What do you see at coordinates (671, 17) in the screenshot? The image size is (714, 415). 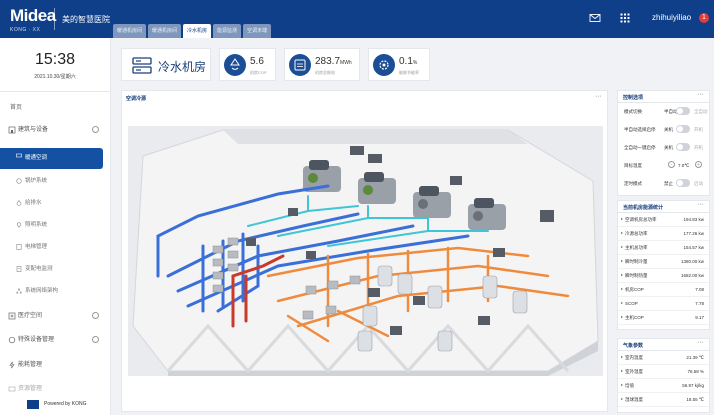 I see `user-name: zhihuiyiliao` at bounding box center [671, 17].